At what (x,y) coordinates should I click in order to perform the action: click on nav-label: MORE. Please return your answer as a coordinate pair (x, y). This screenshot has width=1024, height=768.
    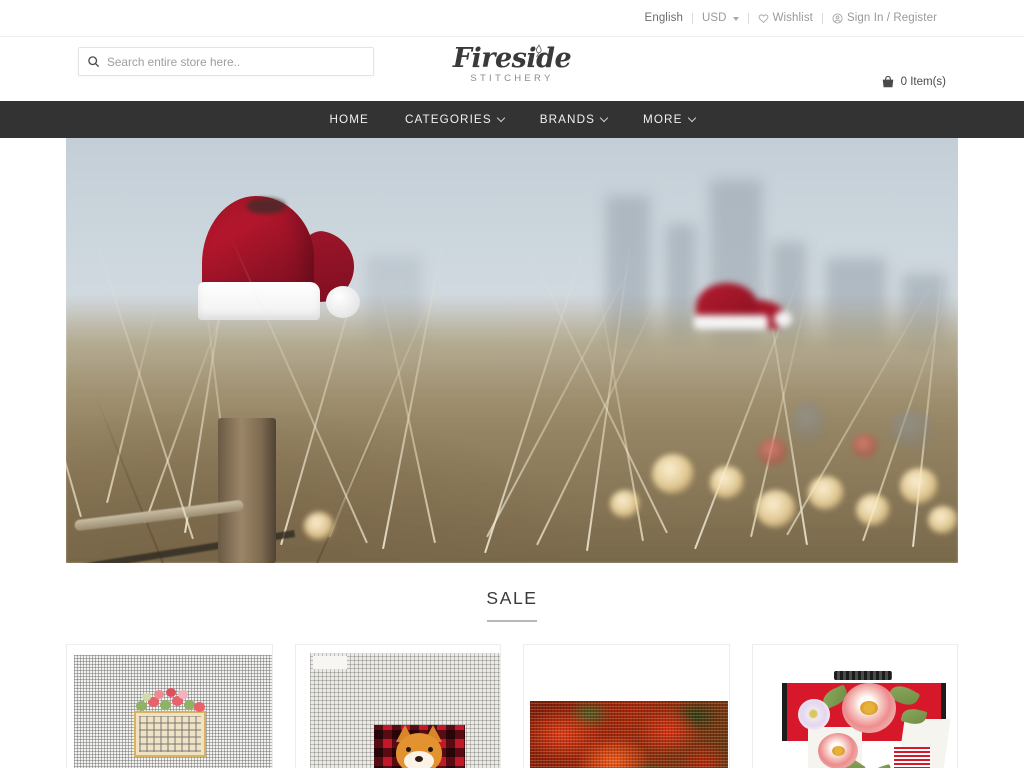
    Looking at the image, I should click on (663, 119).